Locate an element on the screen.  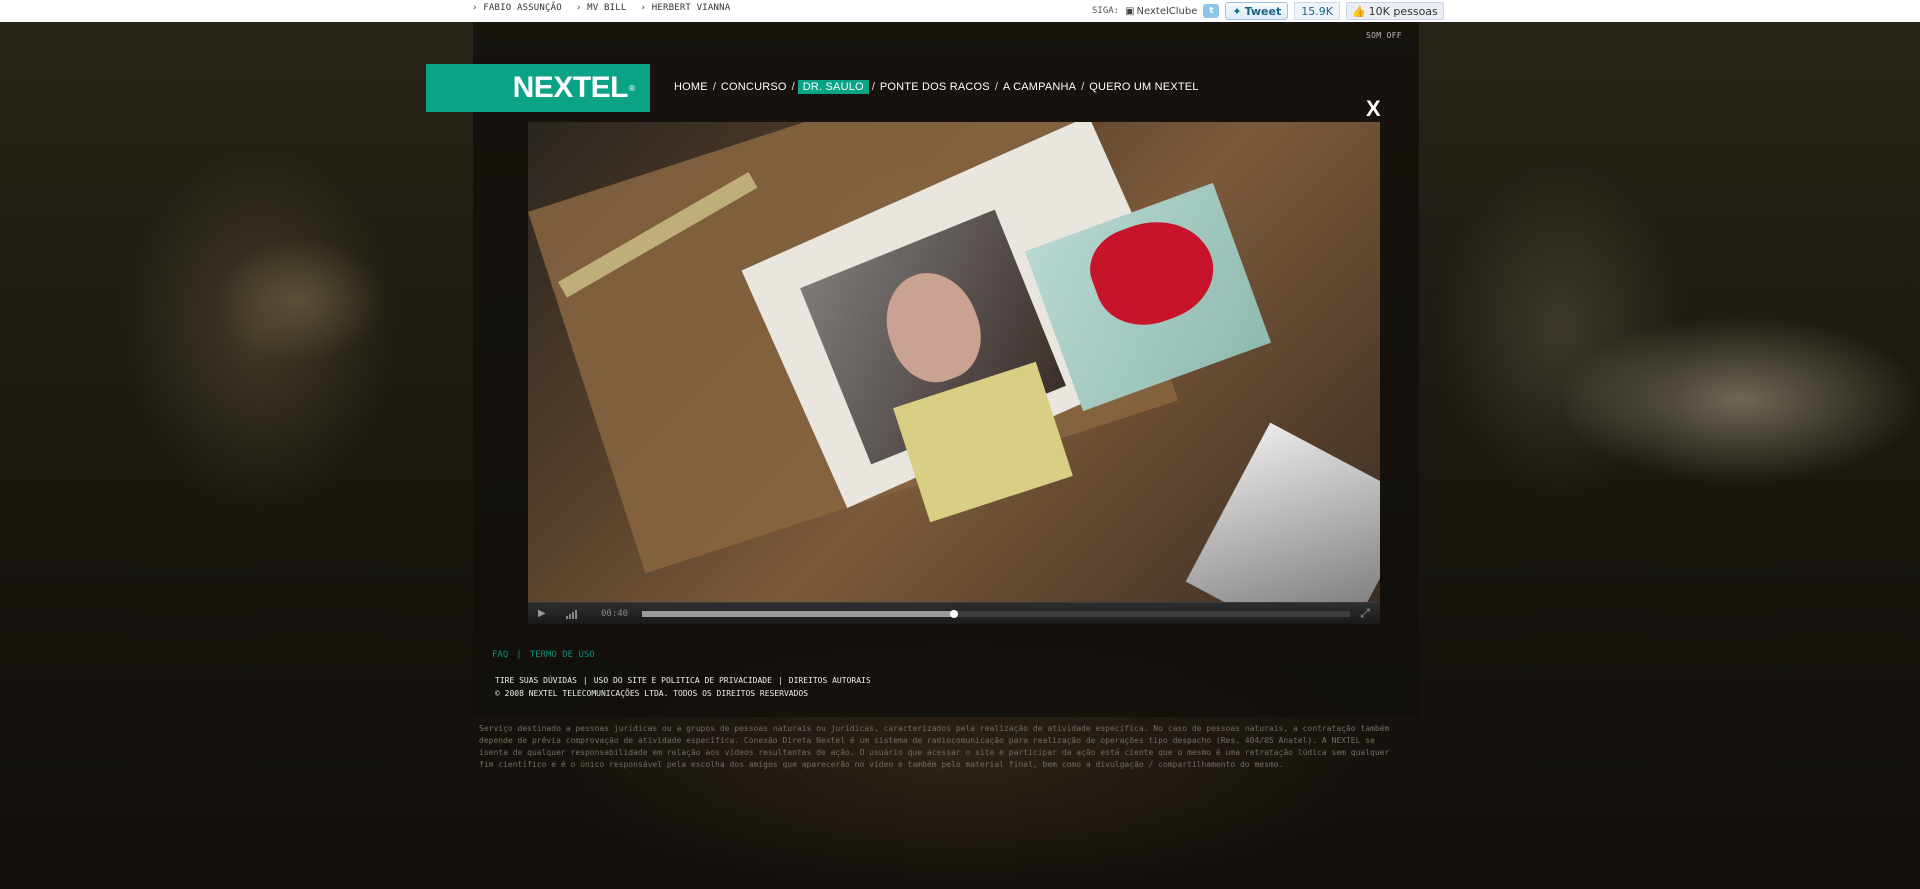
privacy-link: USO DO SITE E POLITICA DE PRIVACIDADE is located at coordinates (683, 680).